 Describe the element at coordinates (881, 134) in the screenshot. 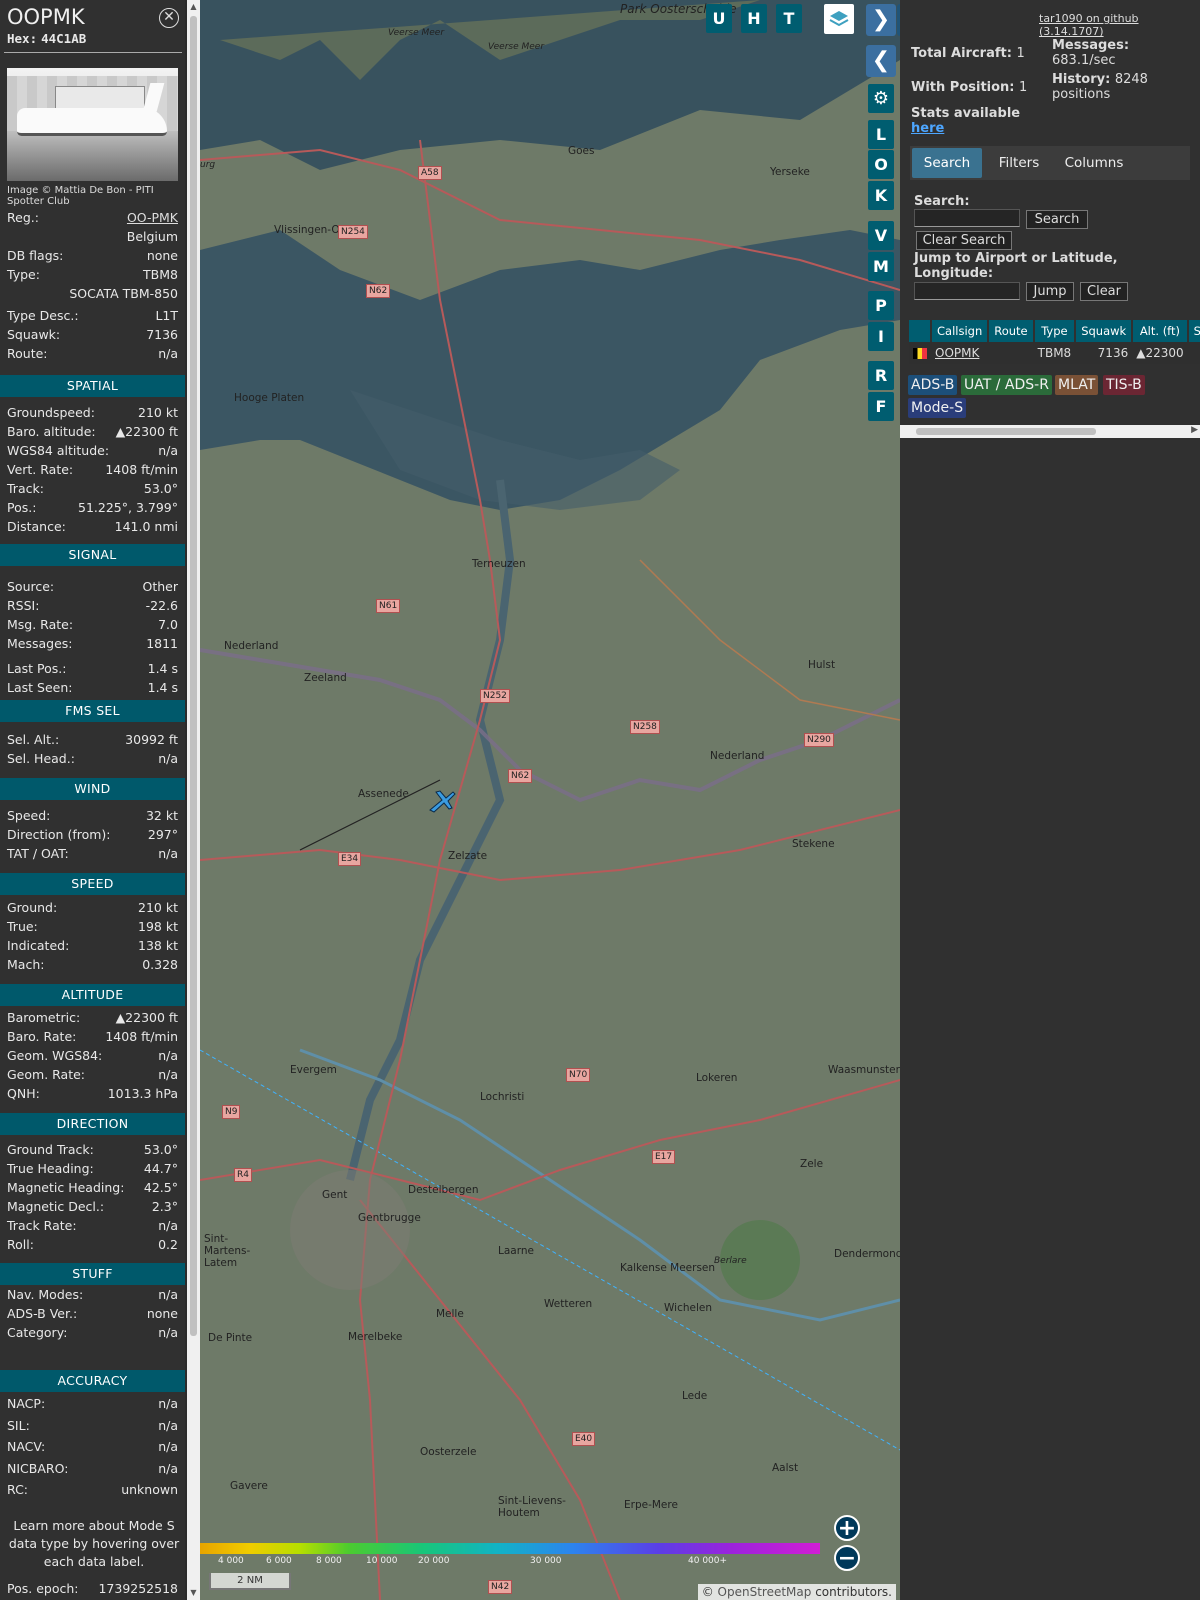

I see `map-button-L: L` at that location.